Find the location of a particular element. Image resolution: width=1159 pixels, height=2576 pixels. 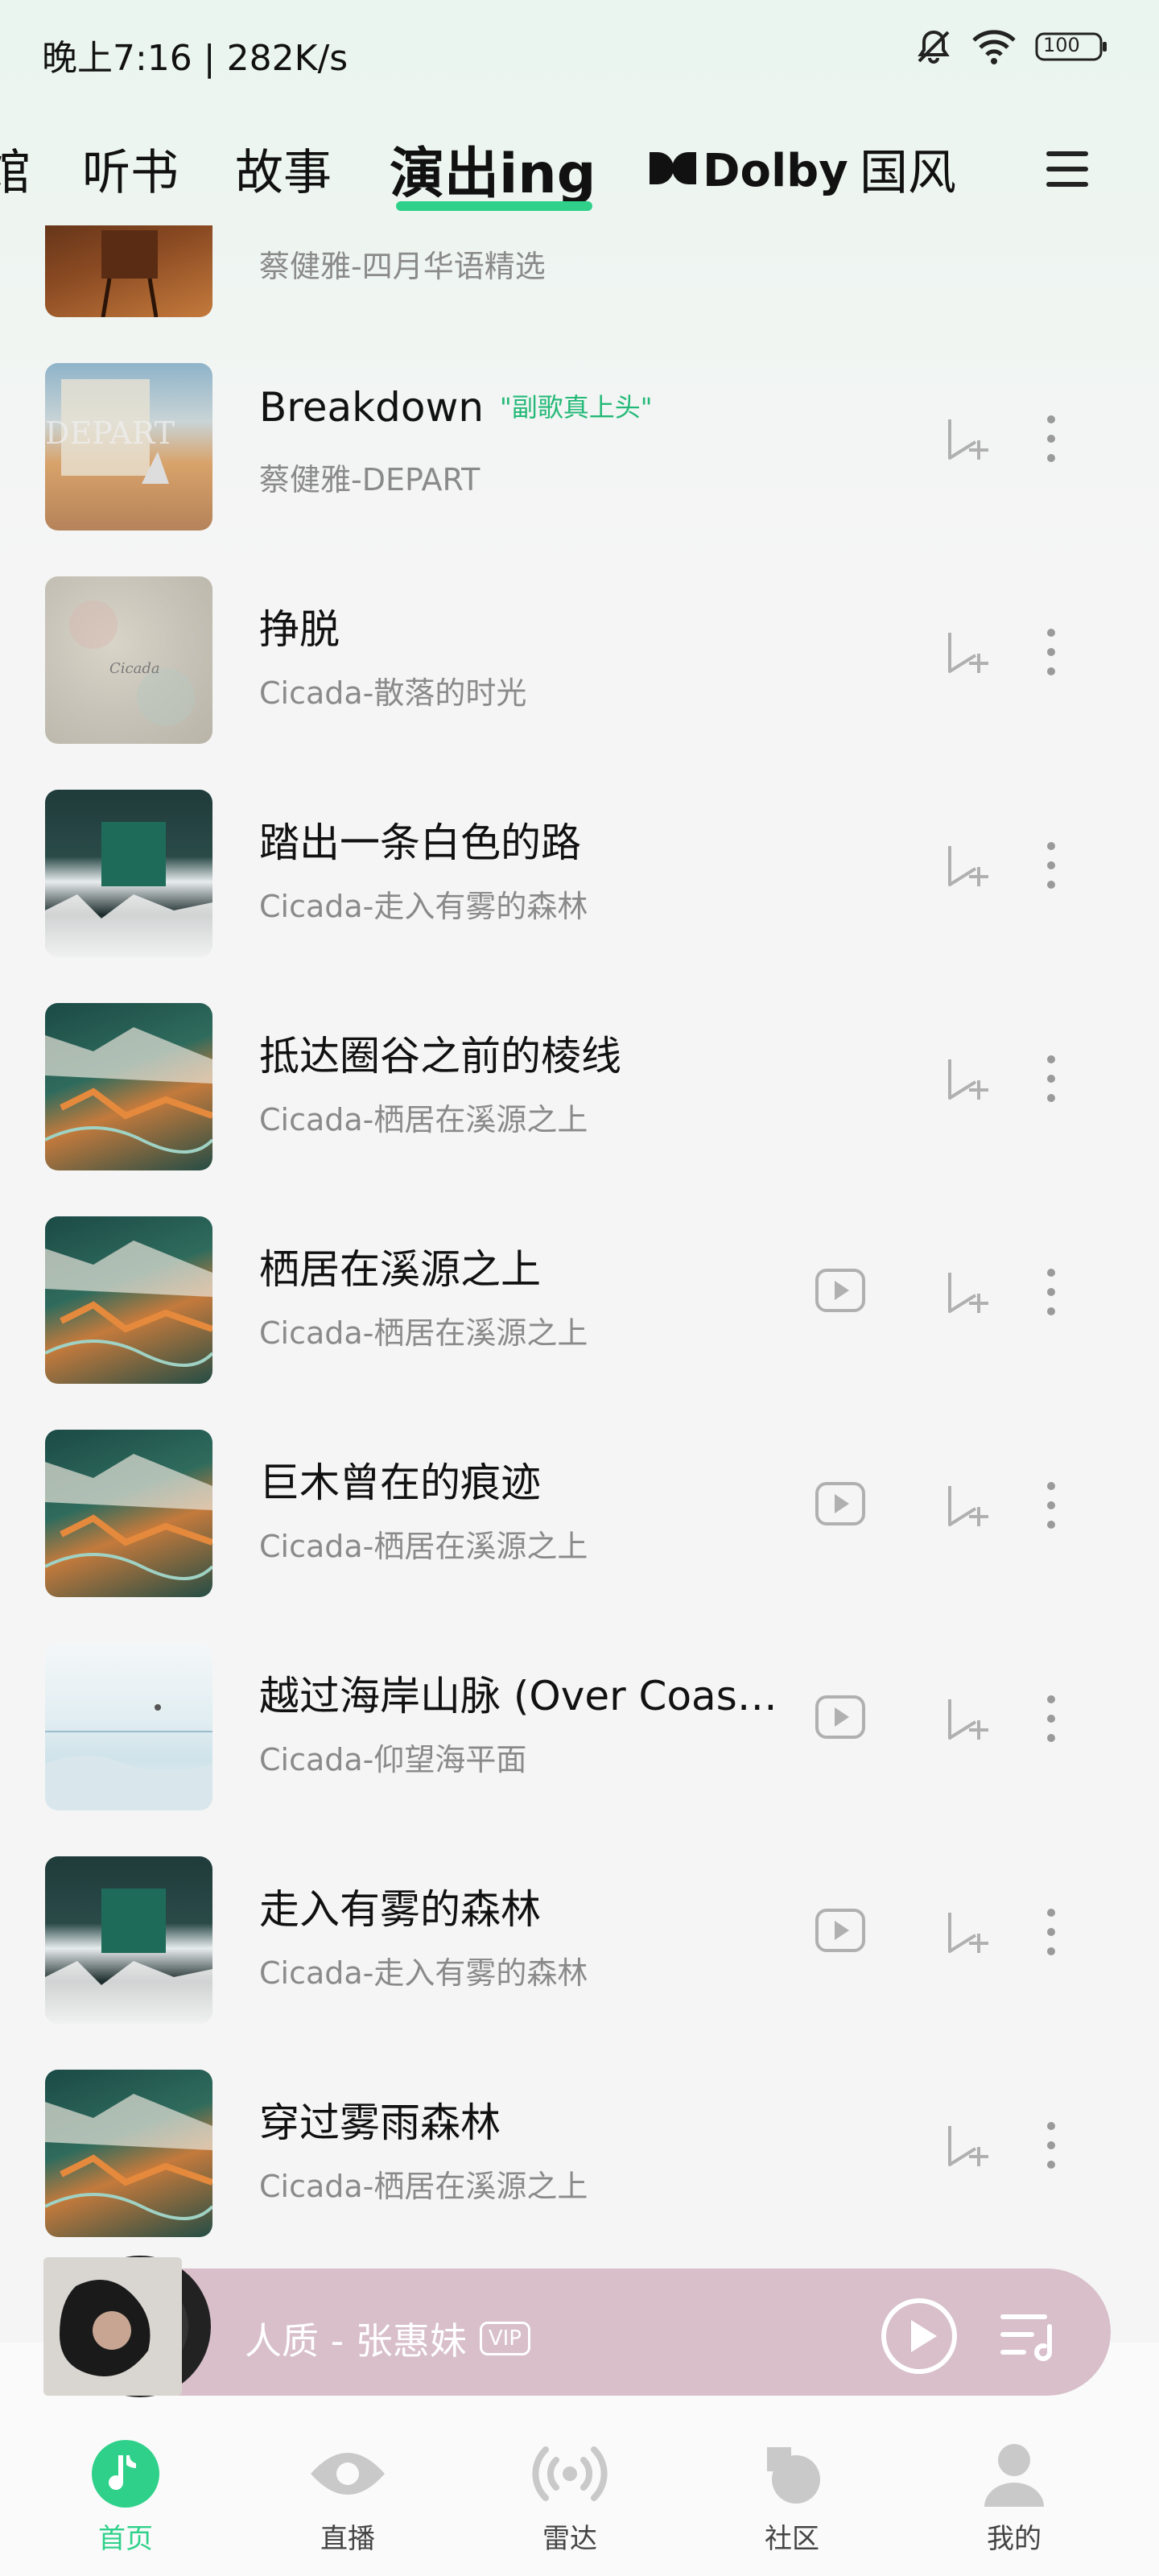

song-row: 踏出一条白色的路 Cicada-走入有雾的森林 is located at coordinates (579, 867).